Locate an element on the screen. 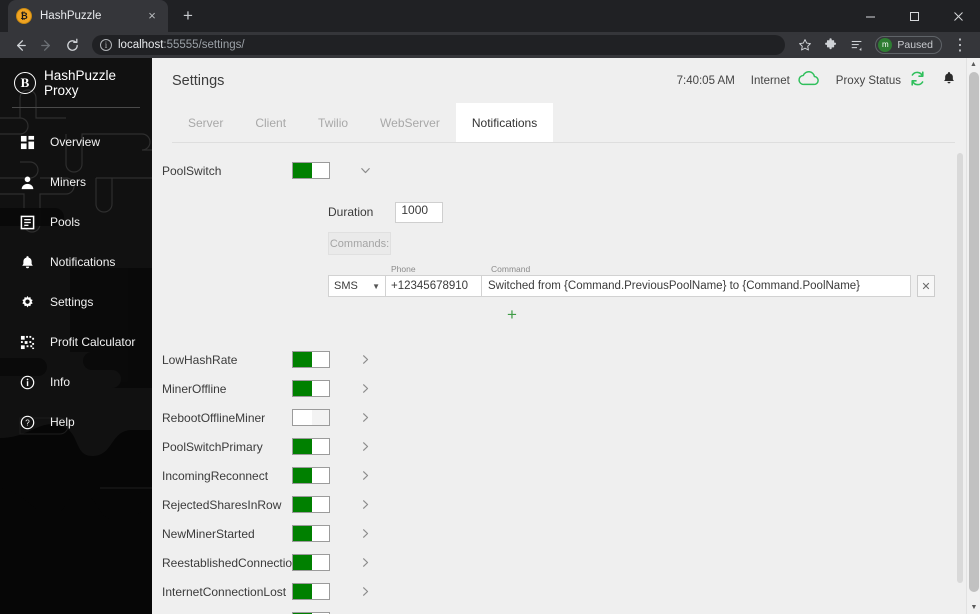 This screenshot has height=614, width=980. sidebar-item-miners: Miners is located at coordinates (76, 182).